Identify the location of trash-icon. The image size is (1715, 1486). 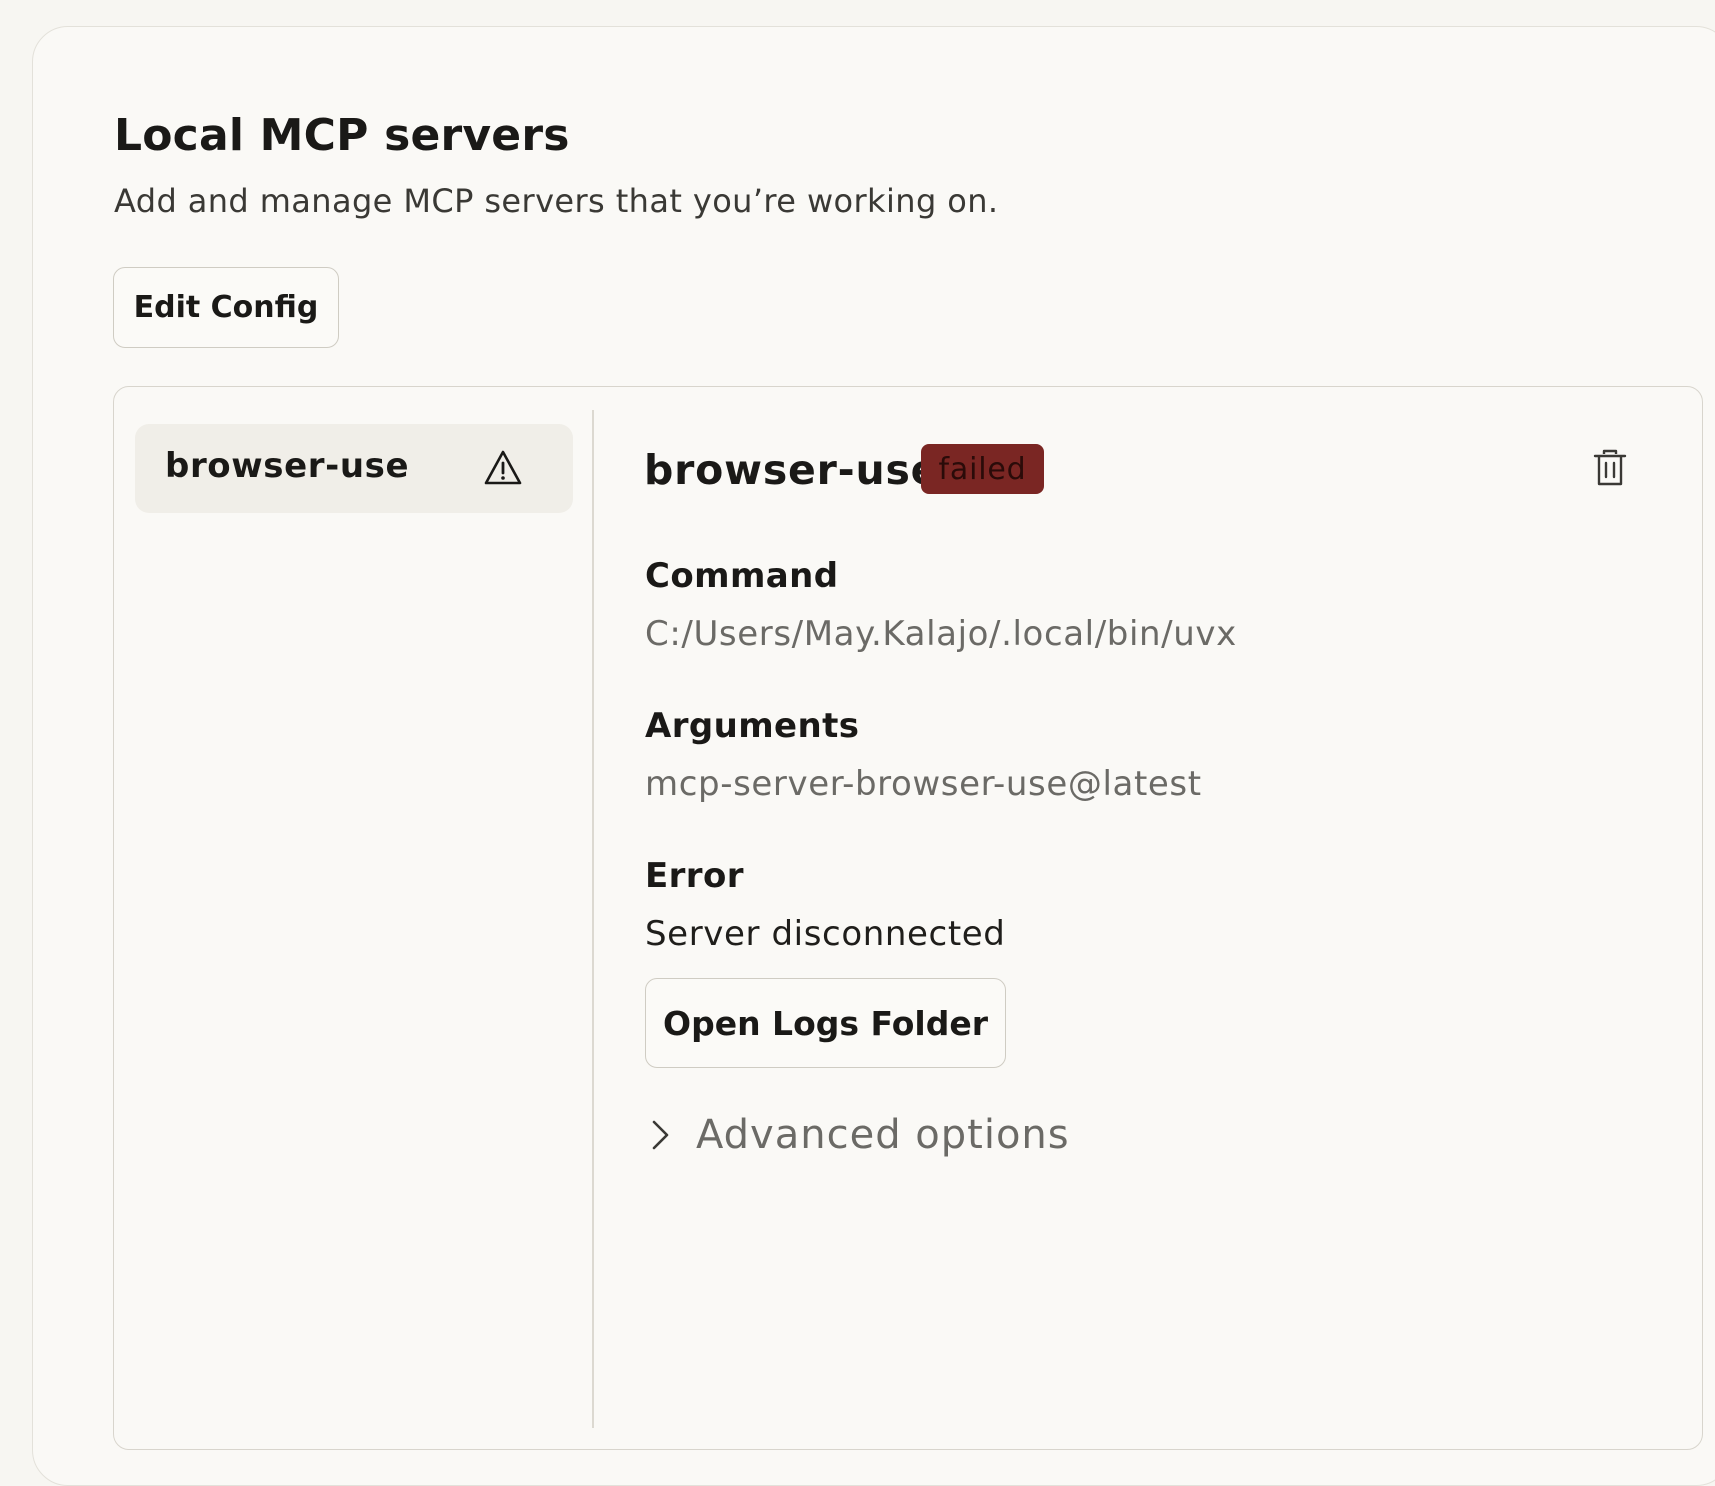
(1610, 468).